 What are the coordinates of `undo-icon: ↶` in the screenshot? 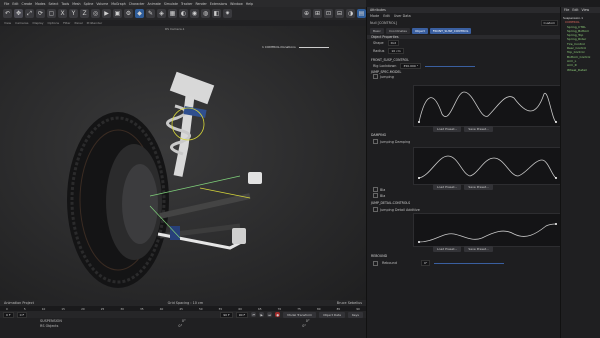 It's located at (7, 13).